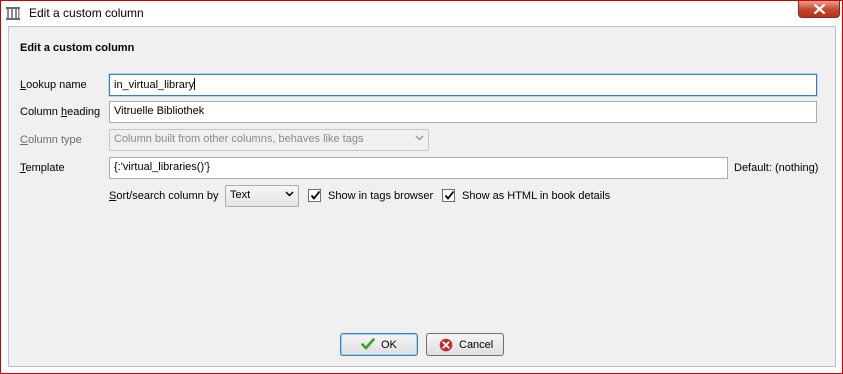 This screenshot has width=843, height=374. Describe the element at coordinates (380, 196) in the screenshot. I see `show-in-tags-browser-label: Show in tags browser` at that location.